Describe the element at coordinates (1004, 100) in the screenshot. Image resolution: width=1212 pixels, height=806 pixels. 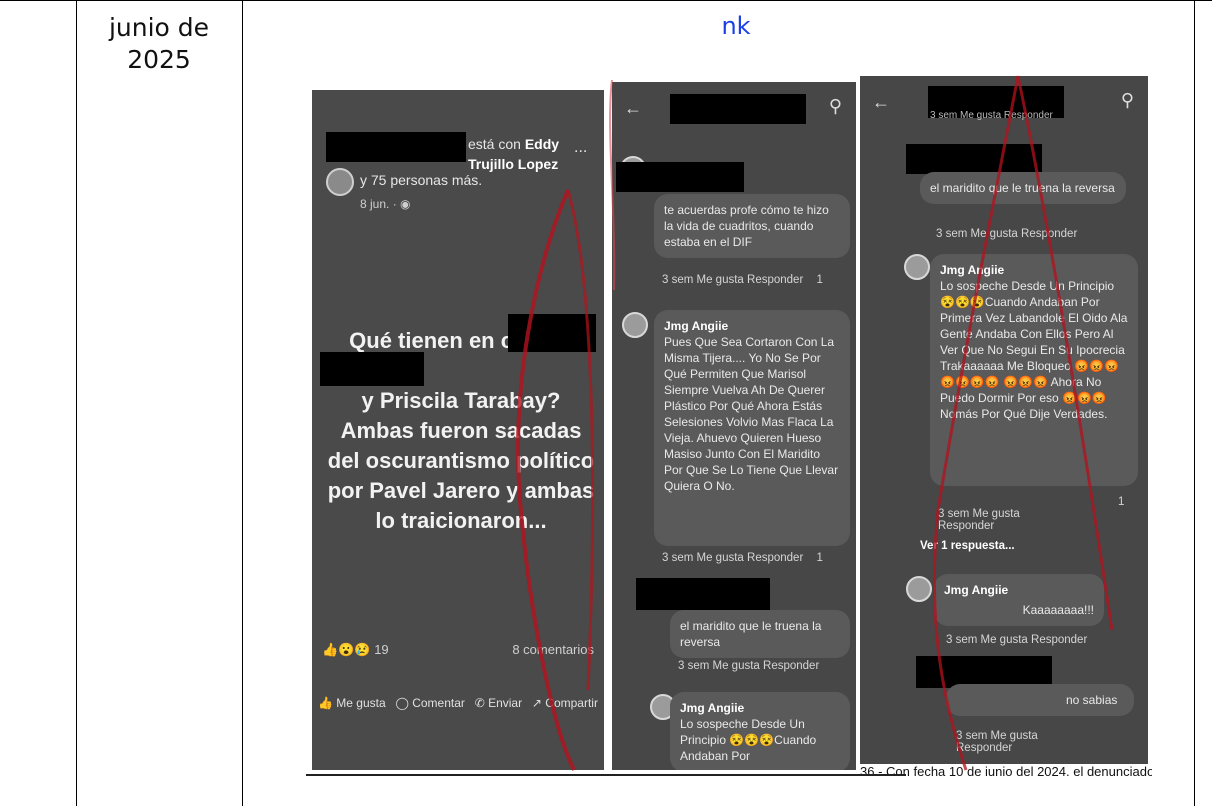
I see `top-bar: ← ⚲ 3 sem Me gusta Responder` at that location.